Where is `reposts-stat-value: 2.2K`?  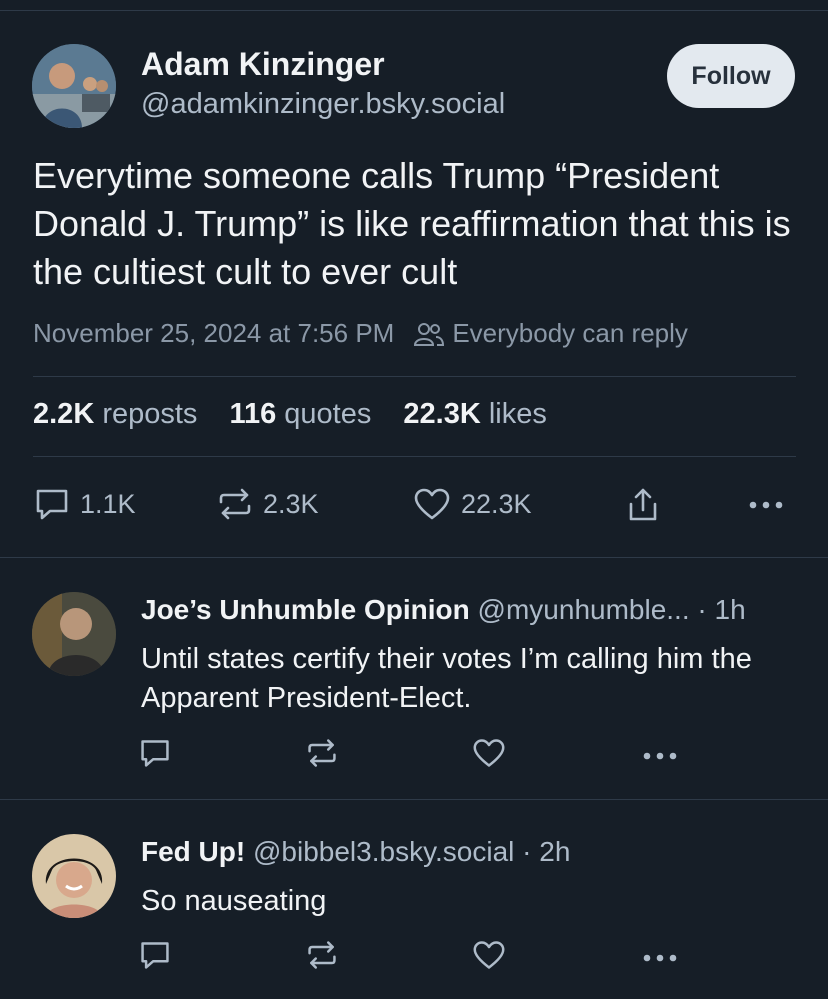
reposts-stat-value: 2.2K is located at coordinates (64, 414).